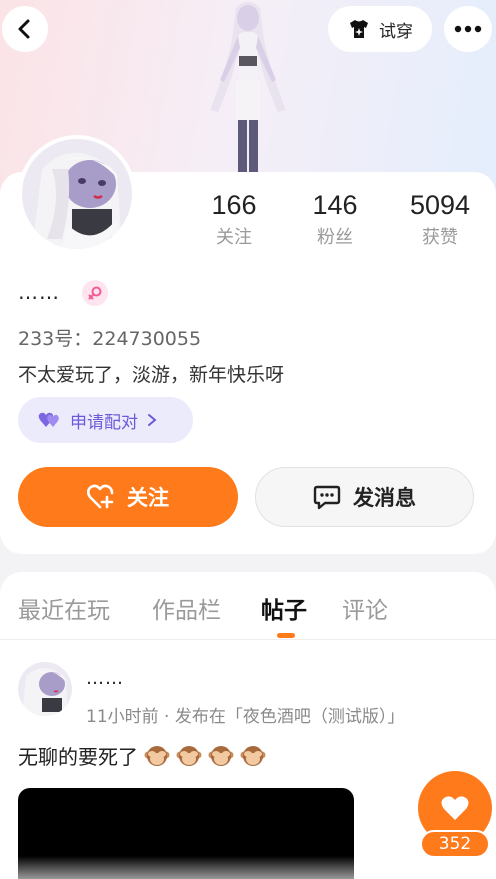 The width and height of the screenshot is (496, 879). Describe the element at coordinates (284, 608) in the screenshot. I see `tab-posts: 帖子` at that location.